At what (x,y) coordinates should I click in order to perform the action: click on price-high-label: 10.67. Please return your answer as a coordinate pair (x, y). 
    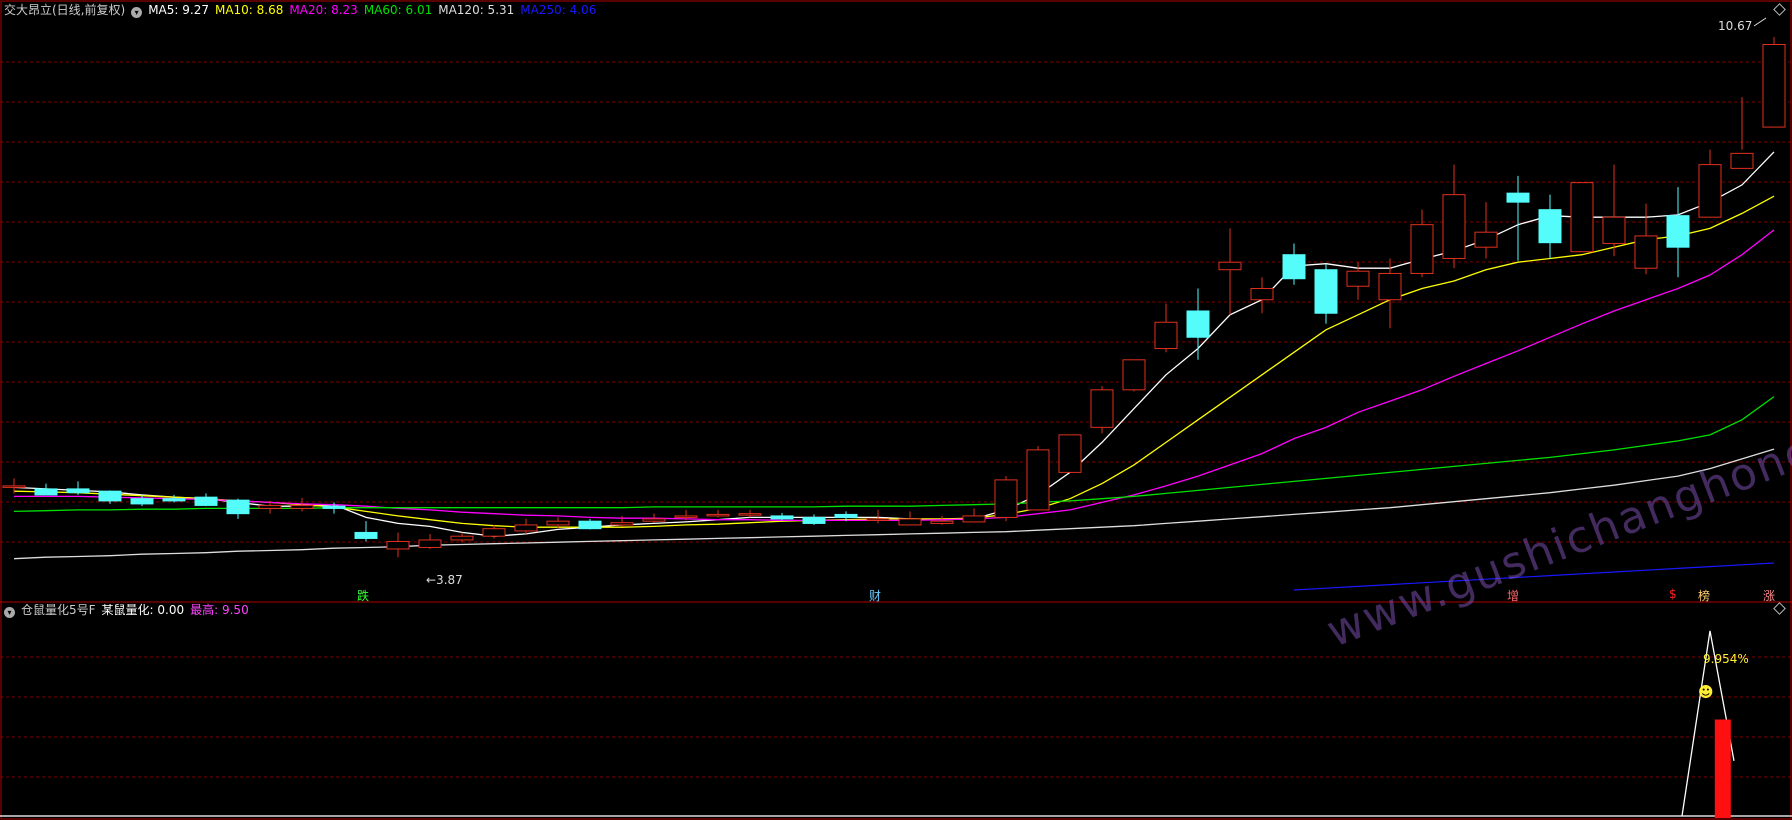
    Looking at the image, I should click on (1735, 26).